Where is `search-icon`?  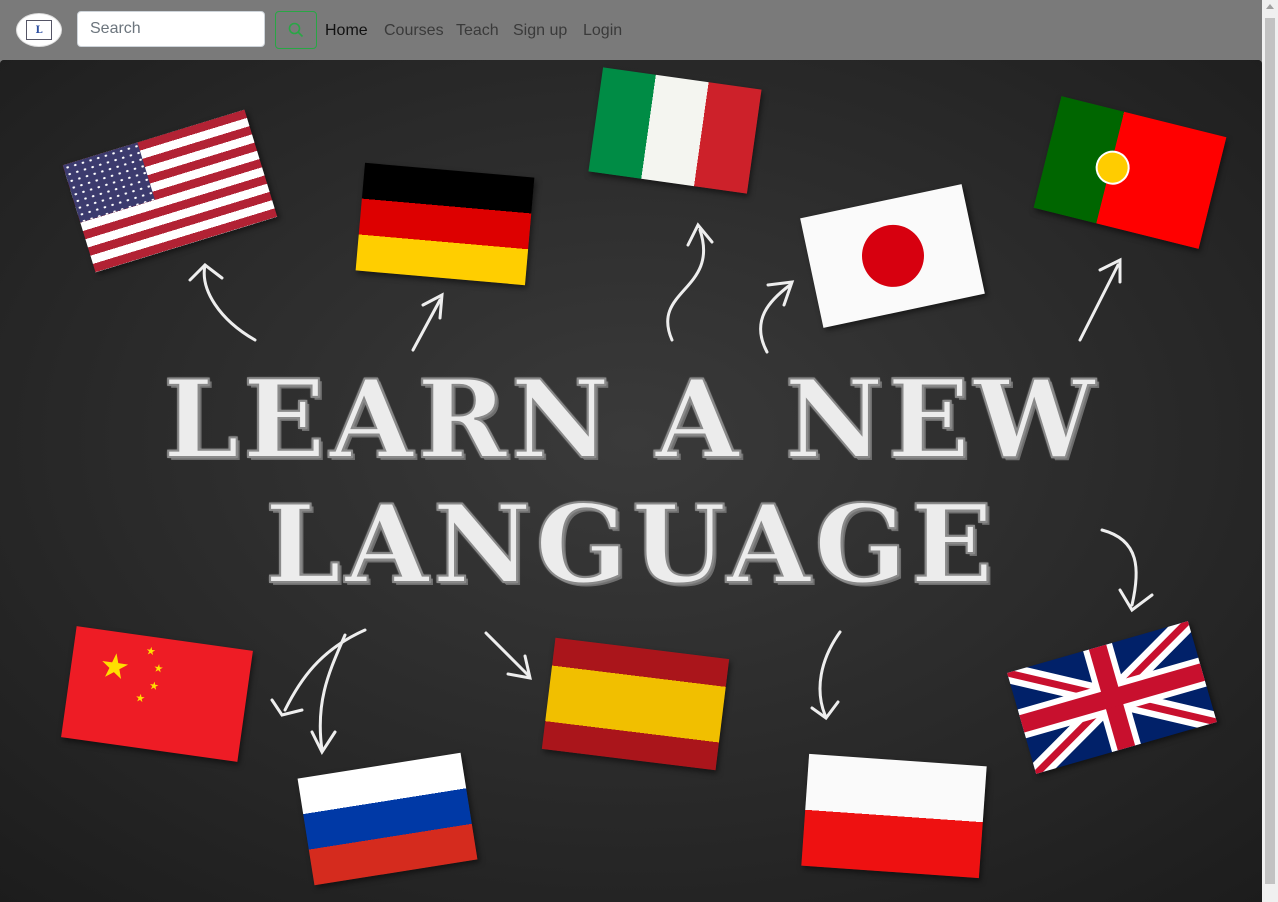 search-icon is located at coordinates (296, 30).